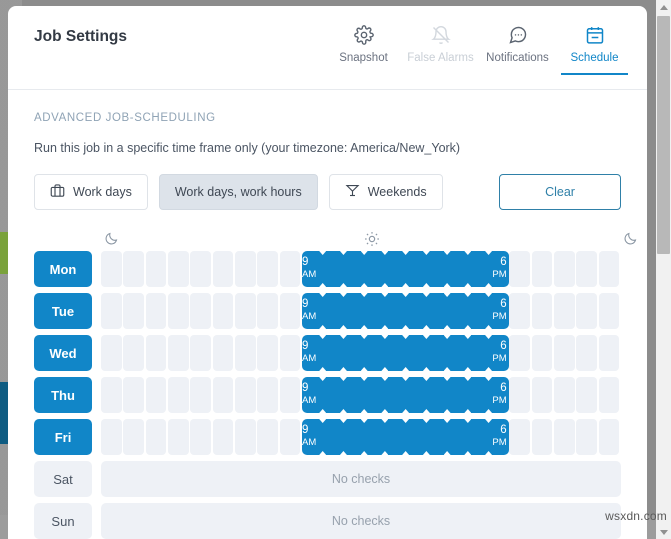 The width and height of the screenshot is (671, 539). Describe the element at coordinates (385, 192) in the screenshot. I see `preset-weekends-button: Weekends` at that location.